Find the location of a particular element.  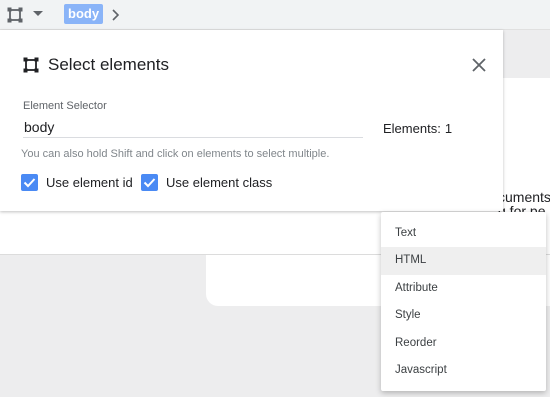

use-element-id-label: Use element id is located at coordinates (89, 182).